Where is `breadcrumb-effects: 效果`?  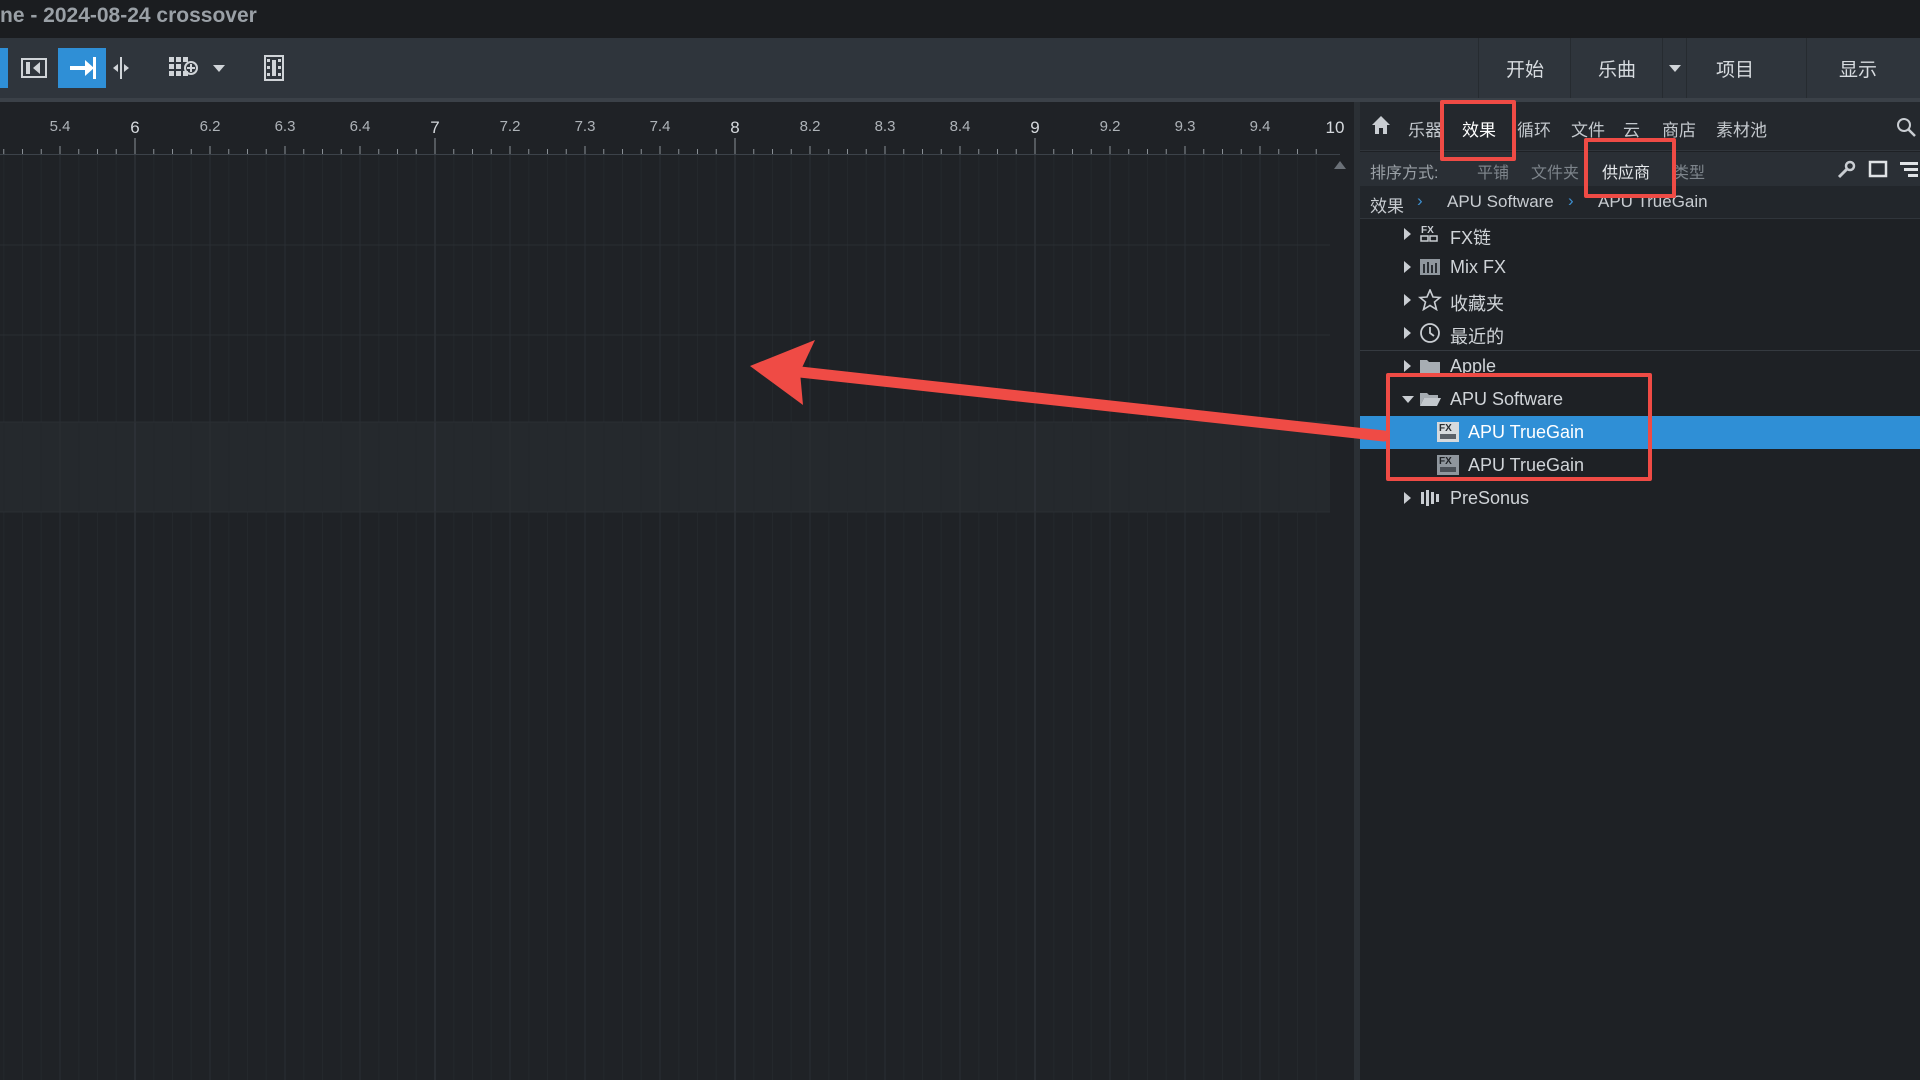
breadcrumb-effects: 效果 is located at coordinates (1387, 204).